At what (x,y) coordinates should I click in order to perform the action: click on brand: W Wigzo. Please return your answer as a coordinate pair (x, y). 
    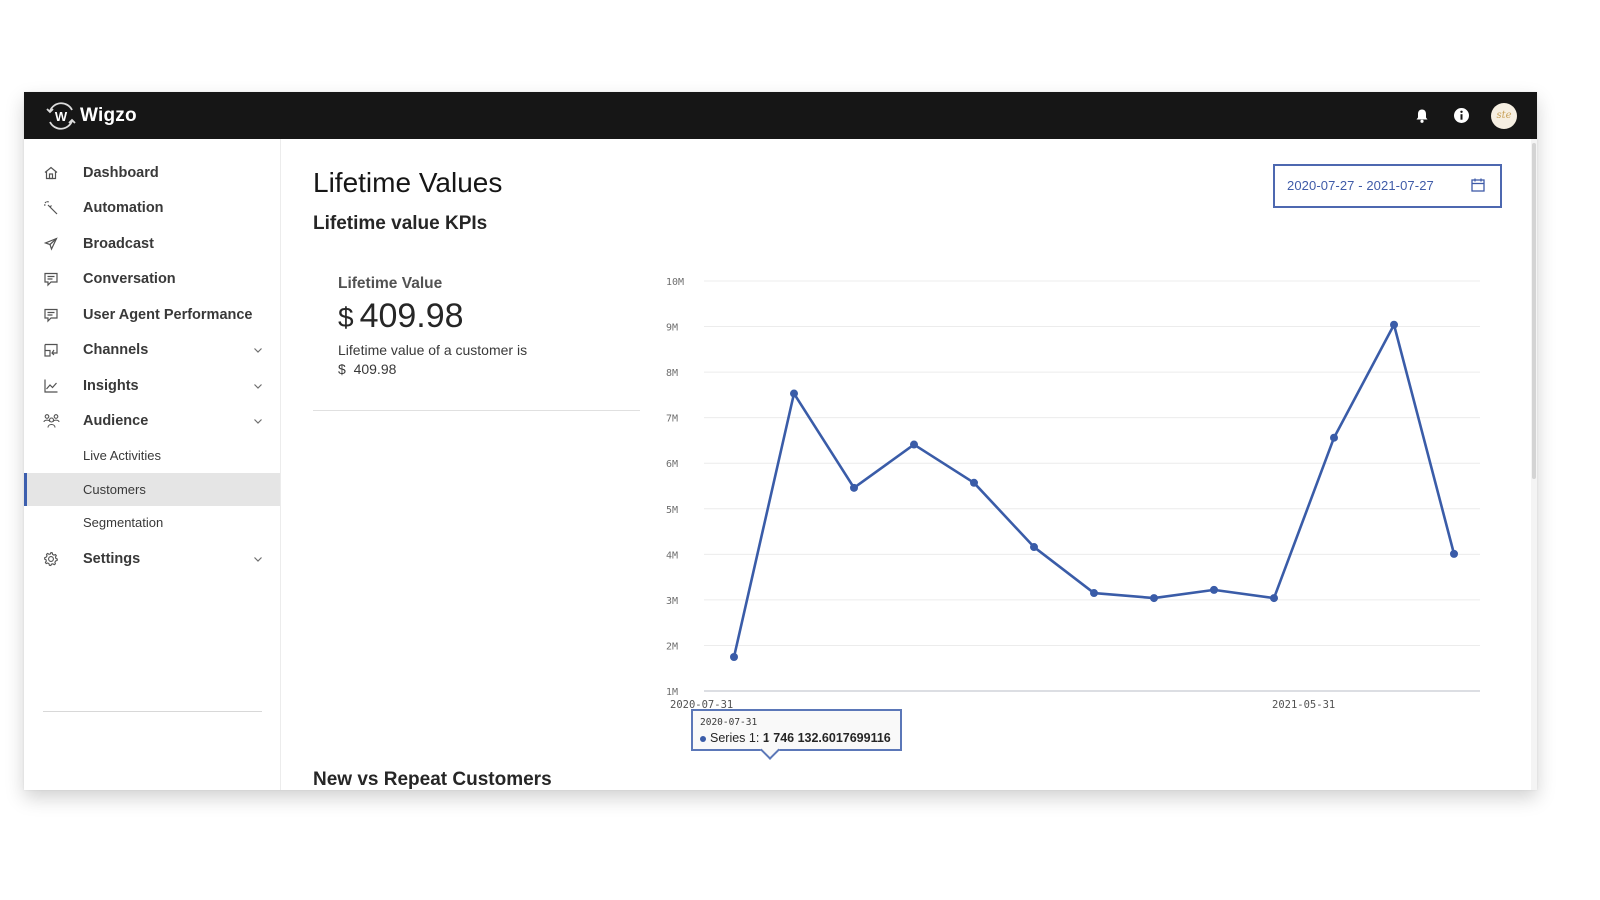
    Looking at the image, I should click on (90, 116).